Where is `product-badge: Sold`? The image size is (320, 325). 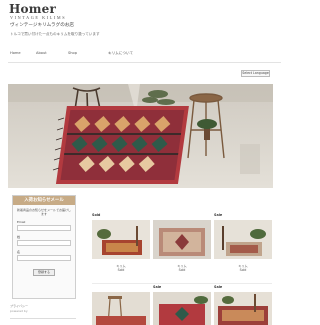 product-badge: Sold is located at coordinates (96, 215).